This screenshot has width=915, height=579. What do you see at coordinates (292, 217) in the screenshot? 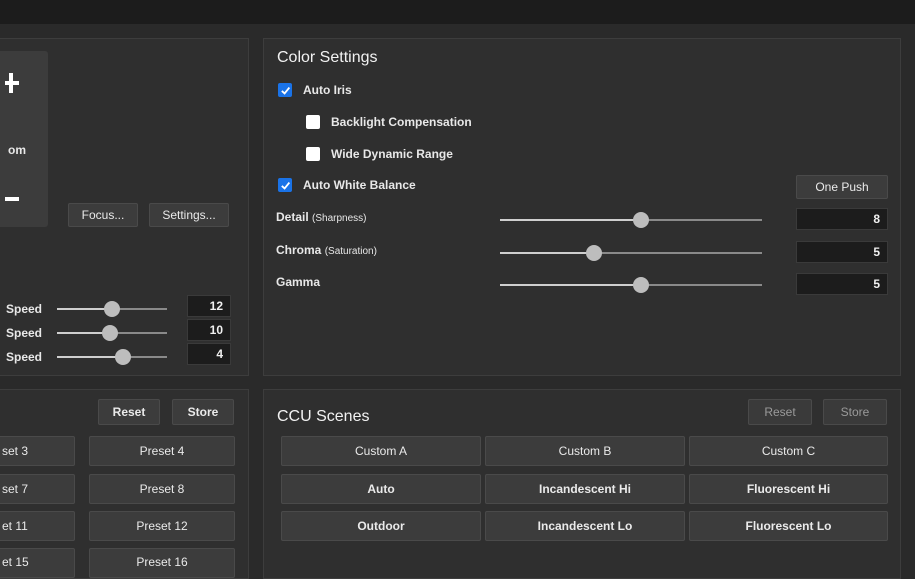
I see `detail-label-text: Detail` at bounding box center [292, 217].